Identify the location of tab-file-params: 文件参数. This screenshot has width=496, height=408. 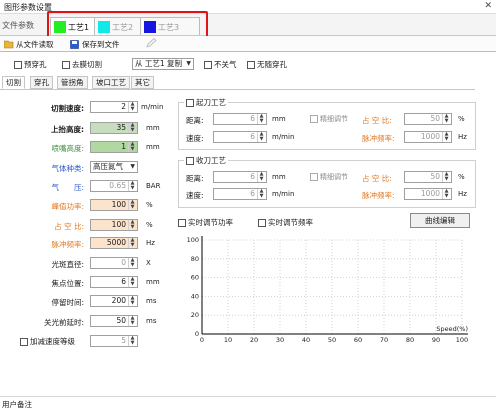
(18, 25).